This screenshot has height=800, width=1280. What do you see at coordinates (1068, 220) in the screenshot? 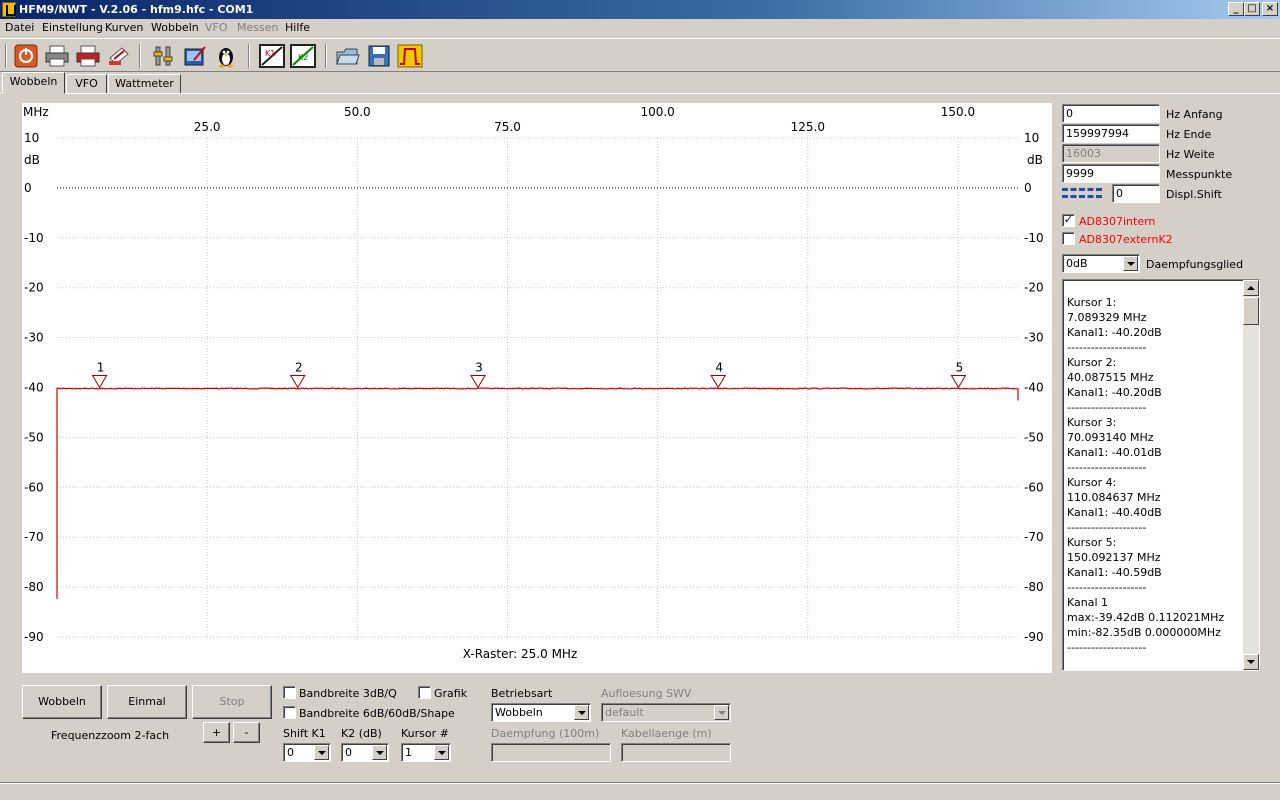
I see `ad8307intern-checkbox: ✓` at bounding box center [1068, 220].